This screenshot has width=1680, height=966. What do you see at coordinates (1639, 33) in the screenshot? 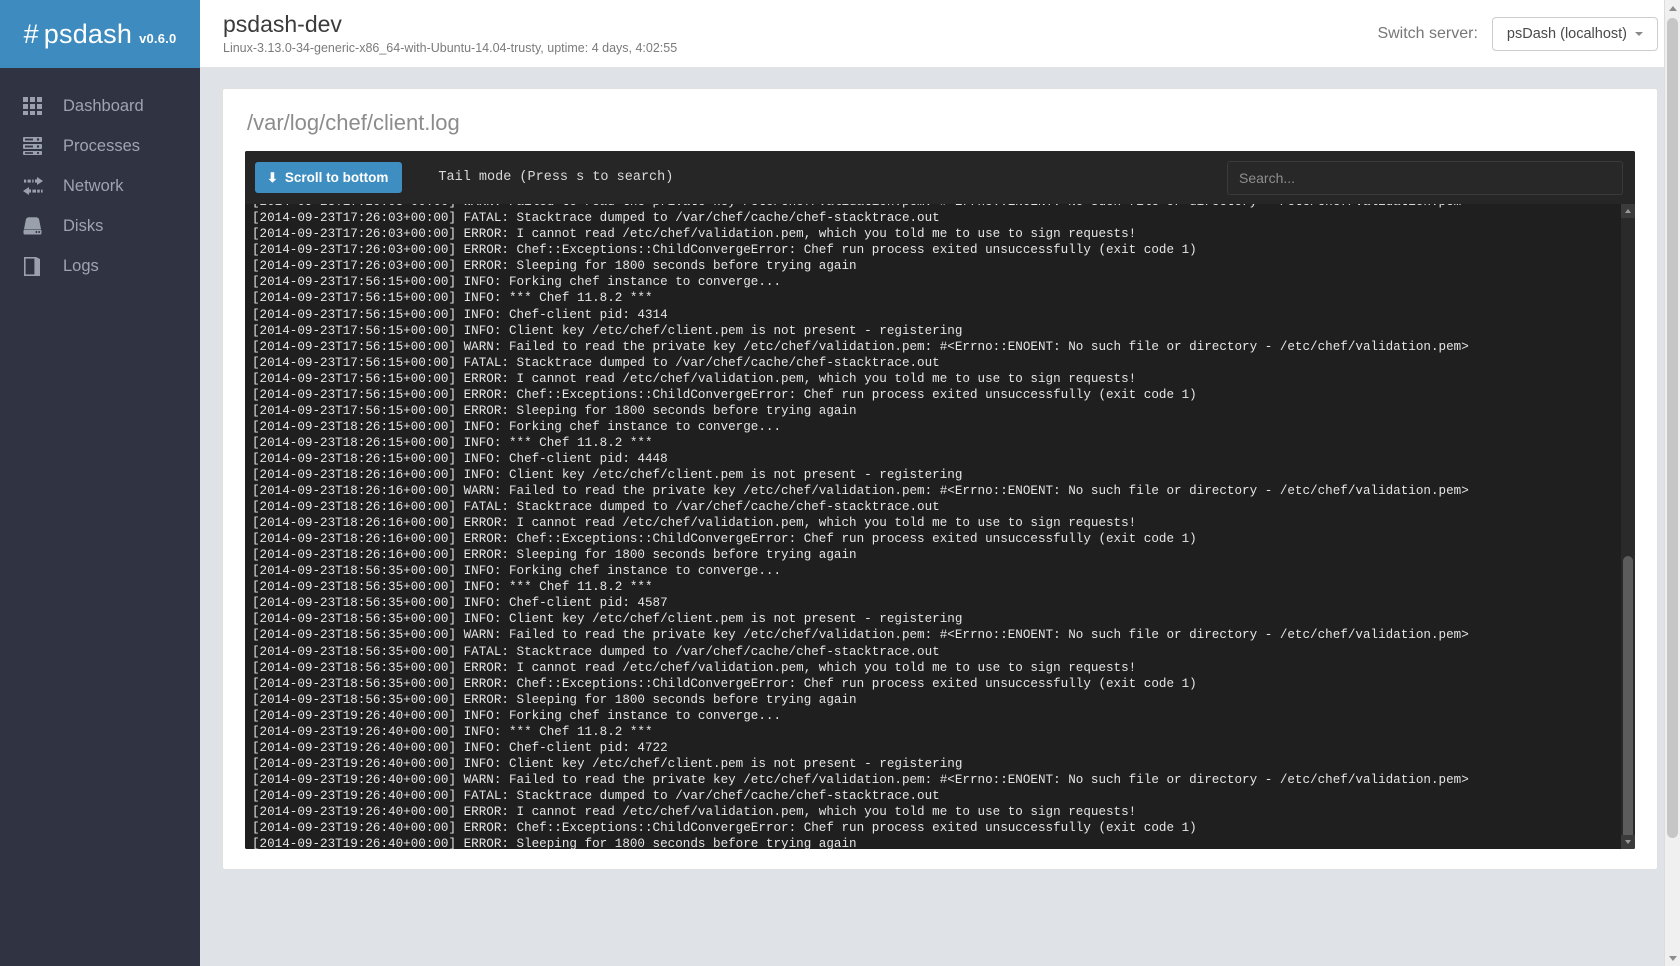
I see `chevron-down-icon` at bounding box center [1639, 33].